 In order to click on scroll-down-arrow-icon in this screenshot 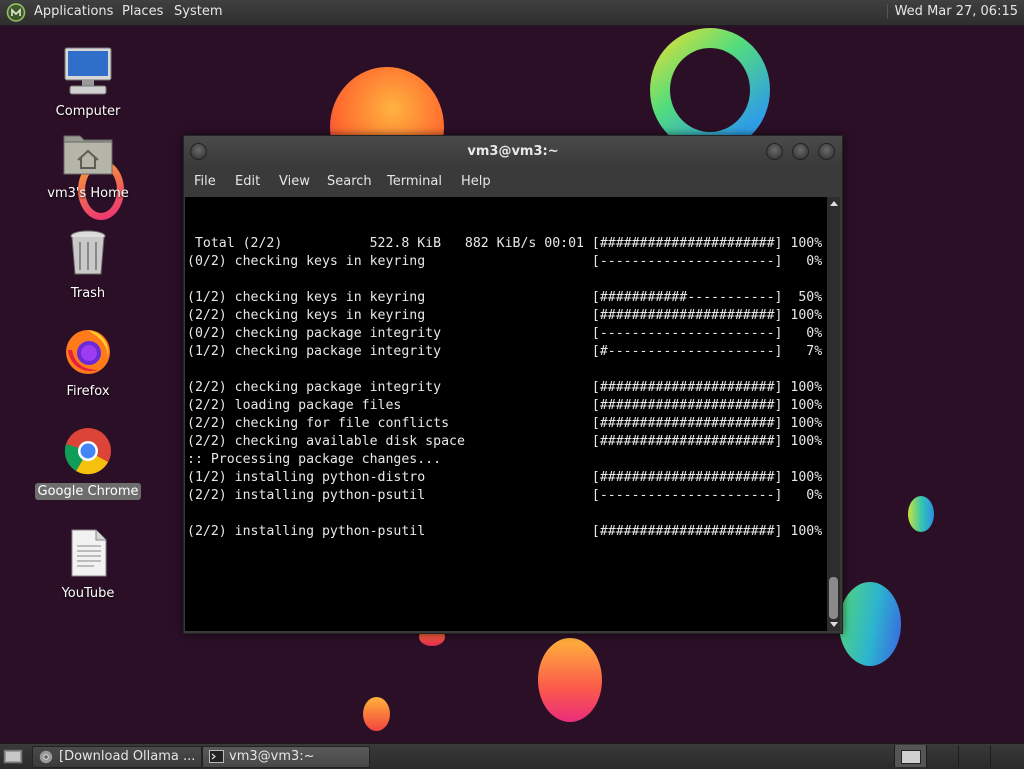, I will do `click(834, 624)`.